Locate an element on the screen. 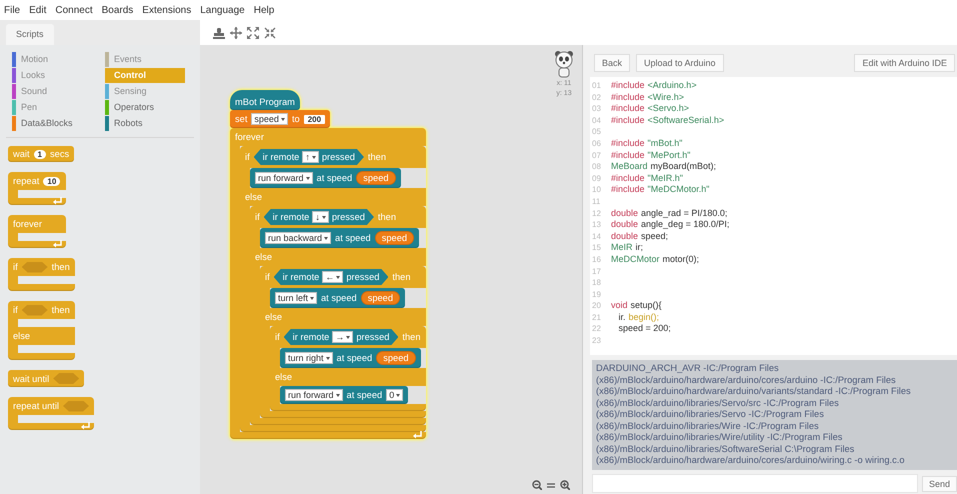  dropdown-field: ↓ is located at coordinates (320, 217).